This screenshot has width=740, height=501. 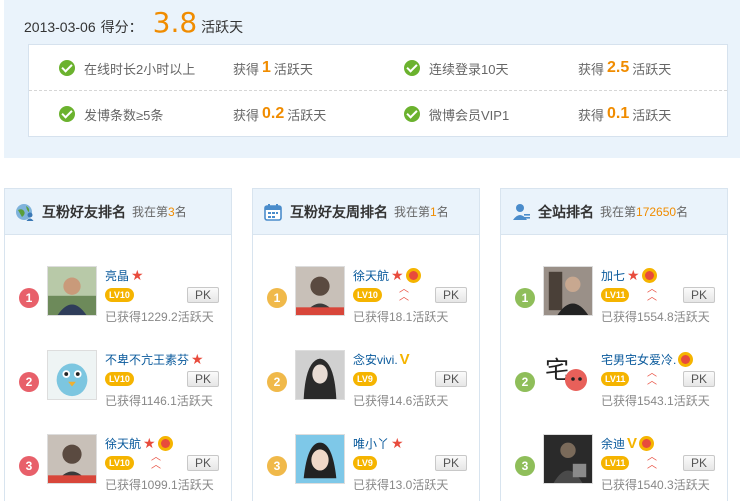 I want to click on my-rank: 我在第1名, so click(x=421, y=211).